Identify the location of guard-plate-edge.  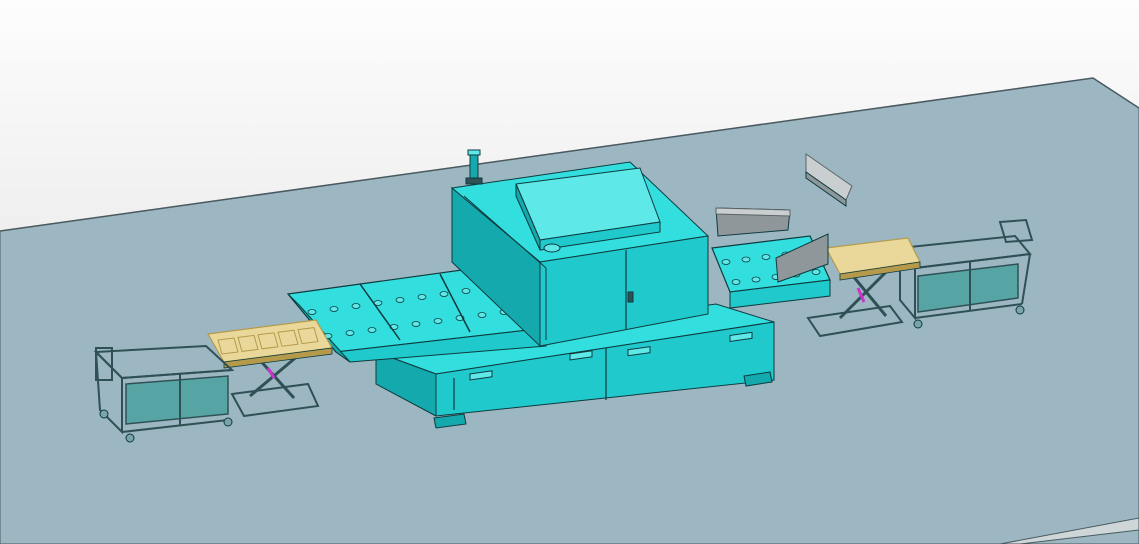
(753, 212).